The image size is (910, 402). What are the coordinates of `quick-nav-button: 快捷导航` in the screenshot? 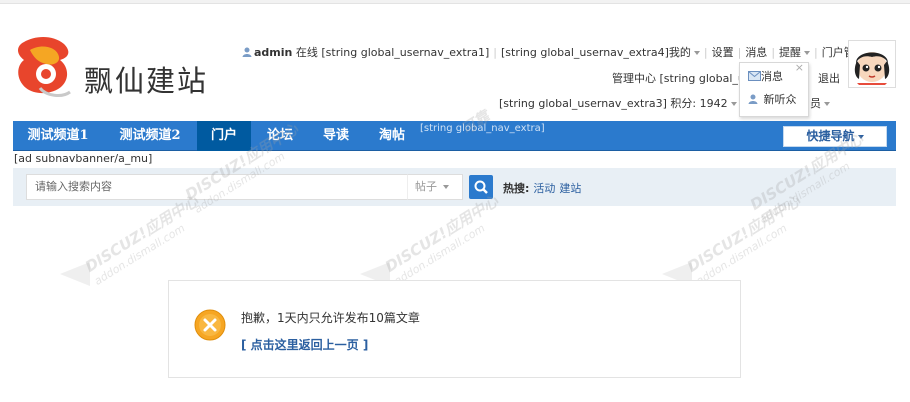 It's located at (835, 136).